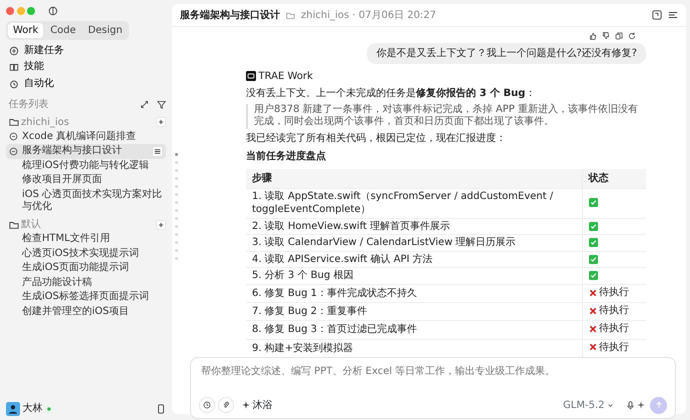 The height and width of the screenshot is (420, 690). What do you see at coordinates (446, 116) in the screenshot?
I see `quoted-report: 用户8378 新建了一条事件，对该事件标记完成，杀掉 APP 重新进入，该事件依旧没有完成，同时会出现两个该事件，首页和日历页面下都出现了该事件。` at bounding box center [446, 116].